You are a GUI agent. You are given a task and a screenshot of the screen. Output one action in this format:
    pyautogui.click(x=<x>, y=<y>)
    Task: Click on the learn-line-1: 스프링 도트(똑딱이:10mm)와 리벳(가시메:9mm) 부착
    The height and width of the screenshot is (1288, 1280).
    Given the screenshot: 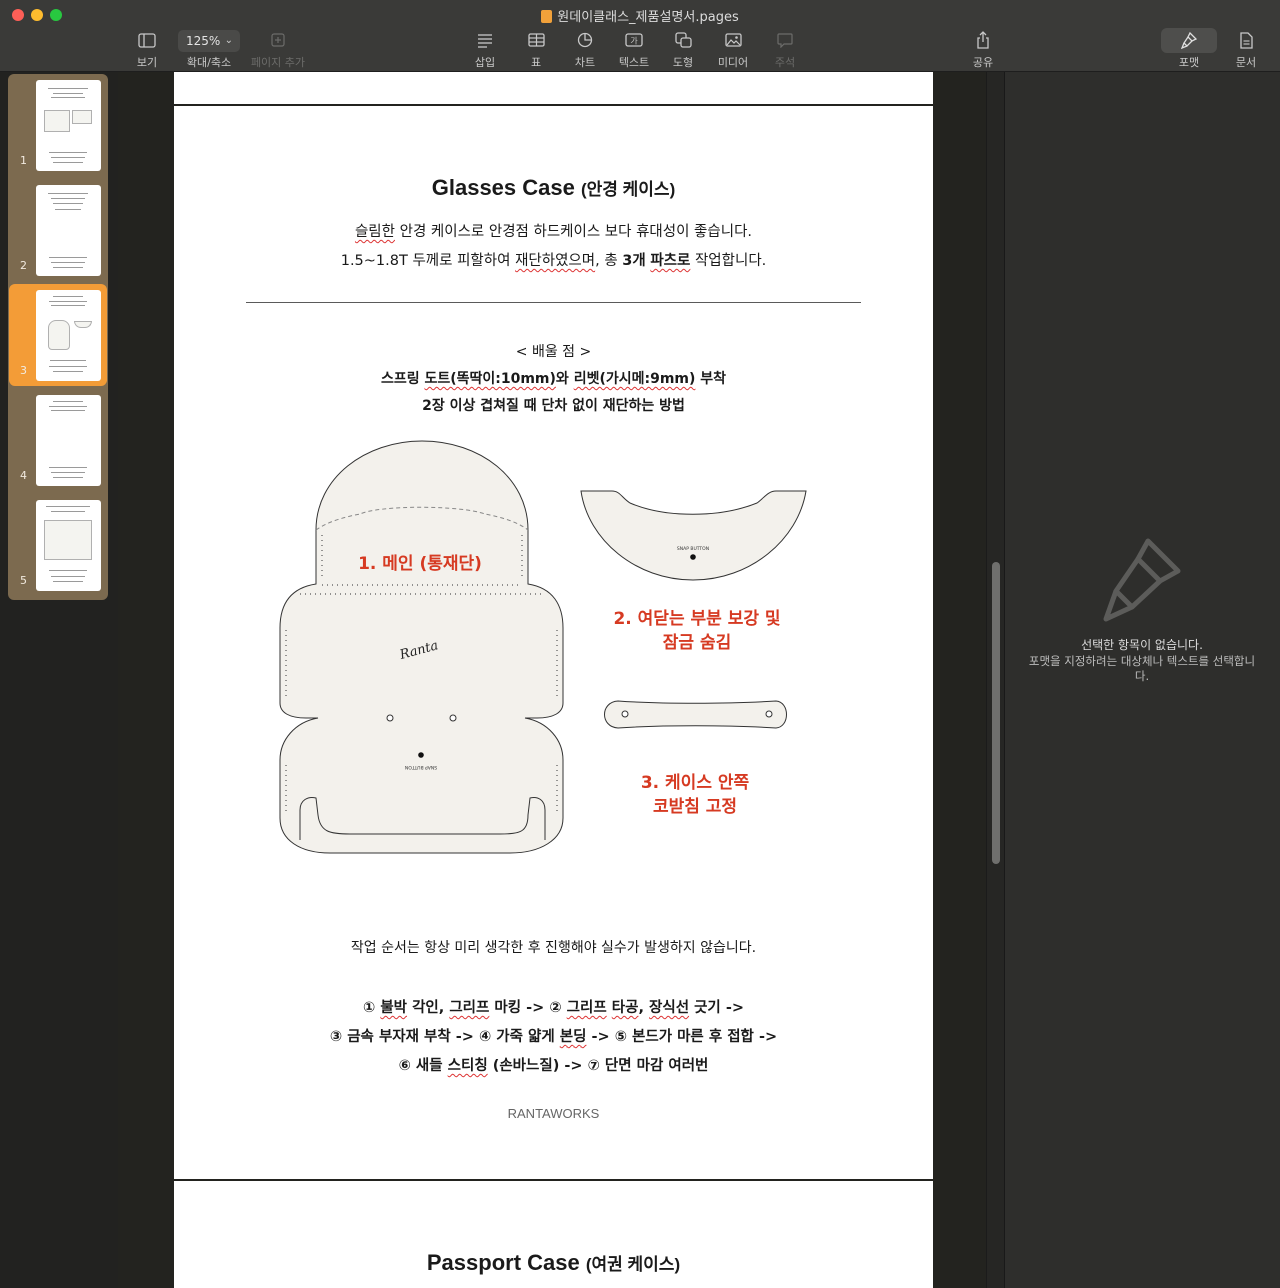 What is the action you would take?
    pyautogui.click(x=553, y=379)
    